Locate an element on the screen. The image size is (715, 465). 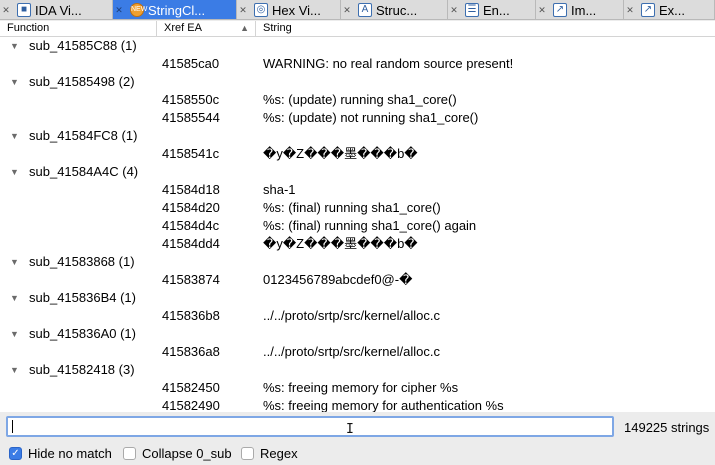
function-name: sub_41585498 (2) is located at coordinates (82, 81).